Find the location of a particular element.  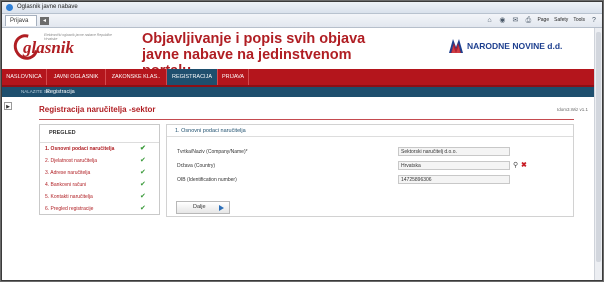

country-label: Država (Country) is located at coordinates (196, 166).